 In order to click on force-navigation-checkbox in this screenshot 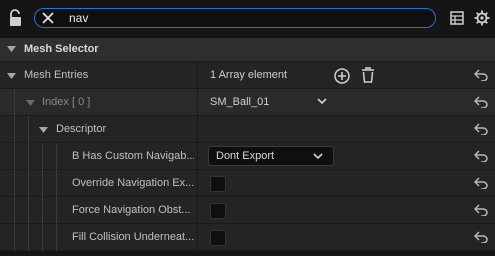, I will do `click(218, 211)`.